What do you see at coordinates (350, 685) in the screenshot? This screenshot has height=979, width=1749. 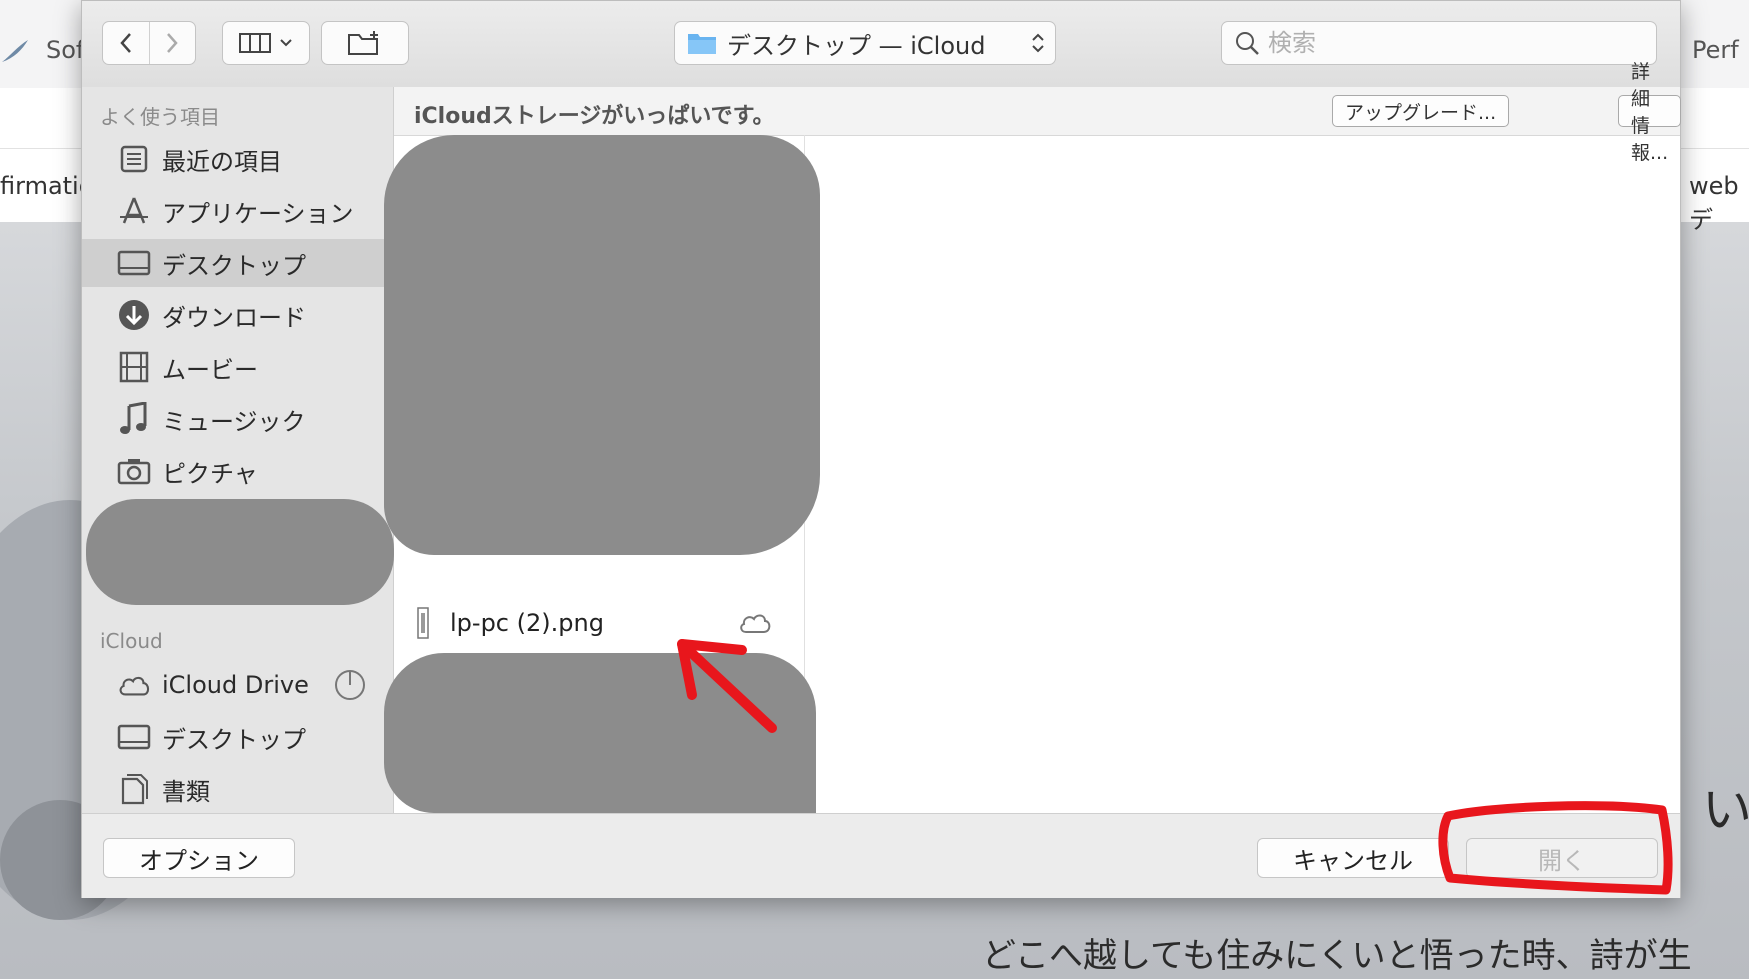 I see `progress-circle-icon` at bounding box center [350, 685].